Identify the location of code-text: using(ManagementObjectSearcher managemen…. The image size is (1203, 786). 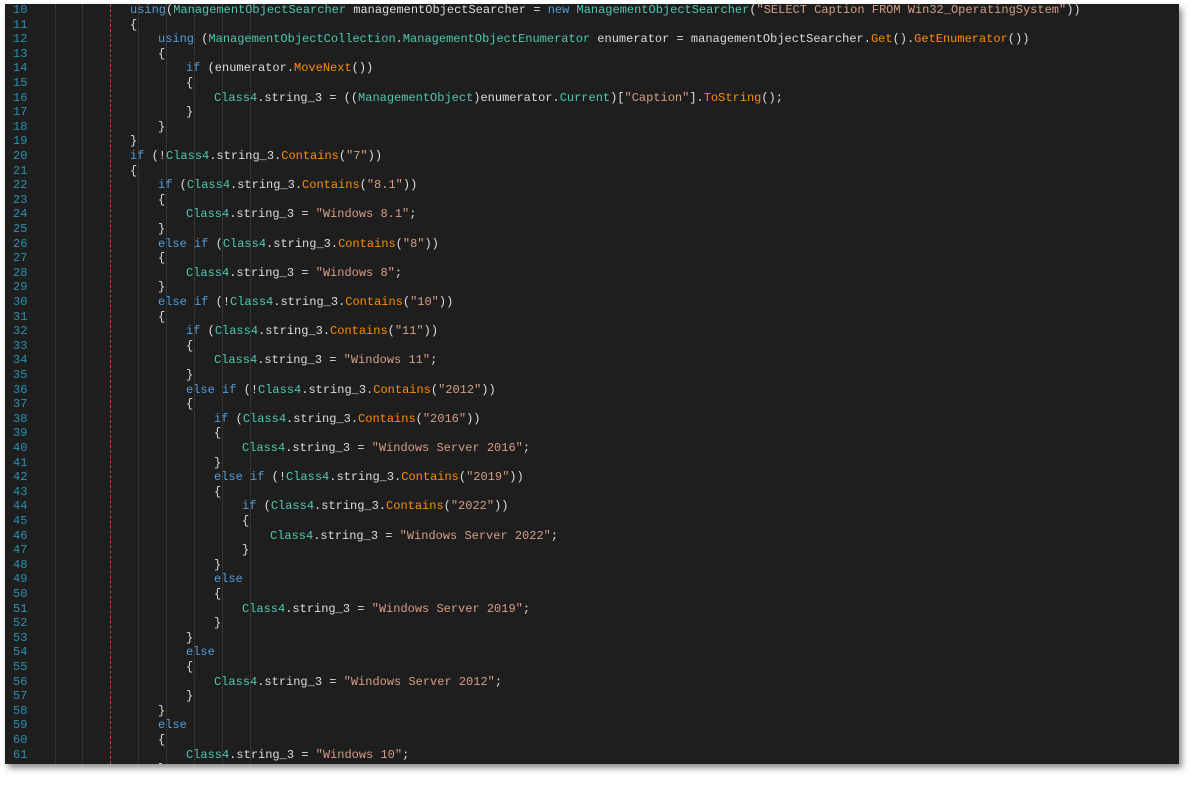
(605, 11).